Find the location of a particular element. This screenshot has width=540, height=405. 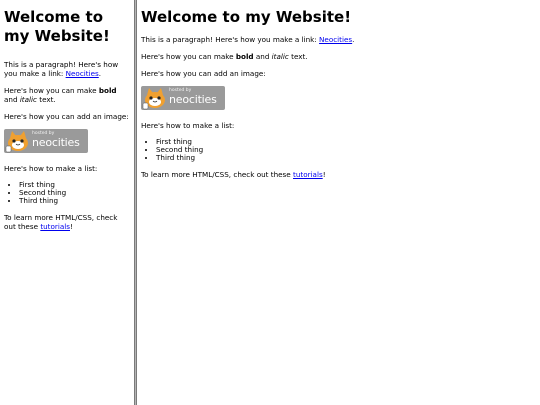

list-item: First thing is located at coordinates (346, 142).